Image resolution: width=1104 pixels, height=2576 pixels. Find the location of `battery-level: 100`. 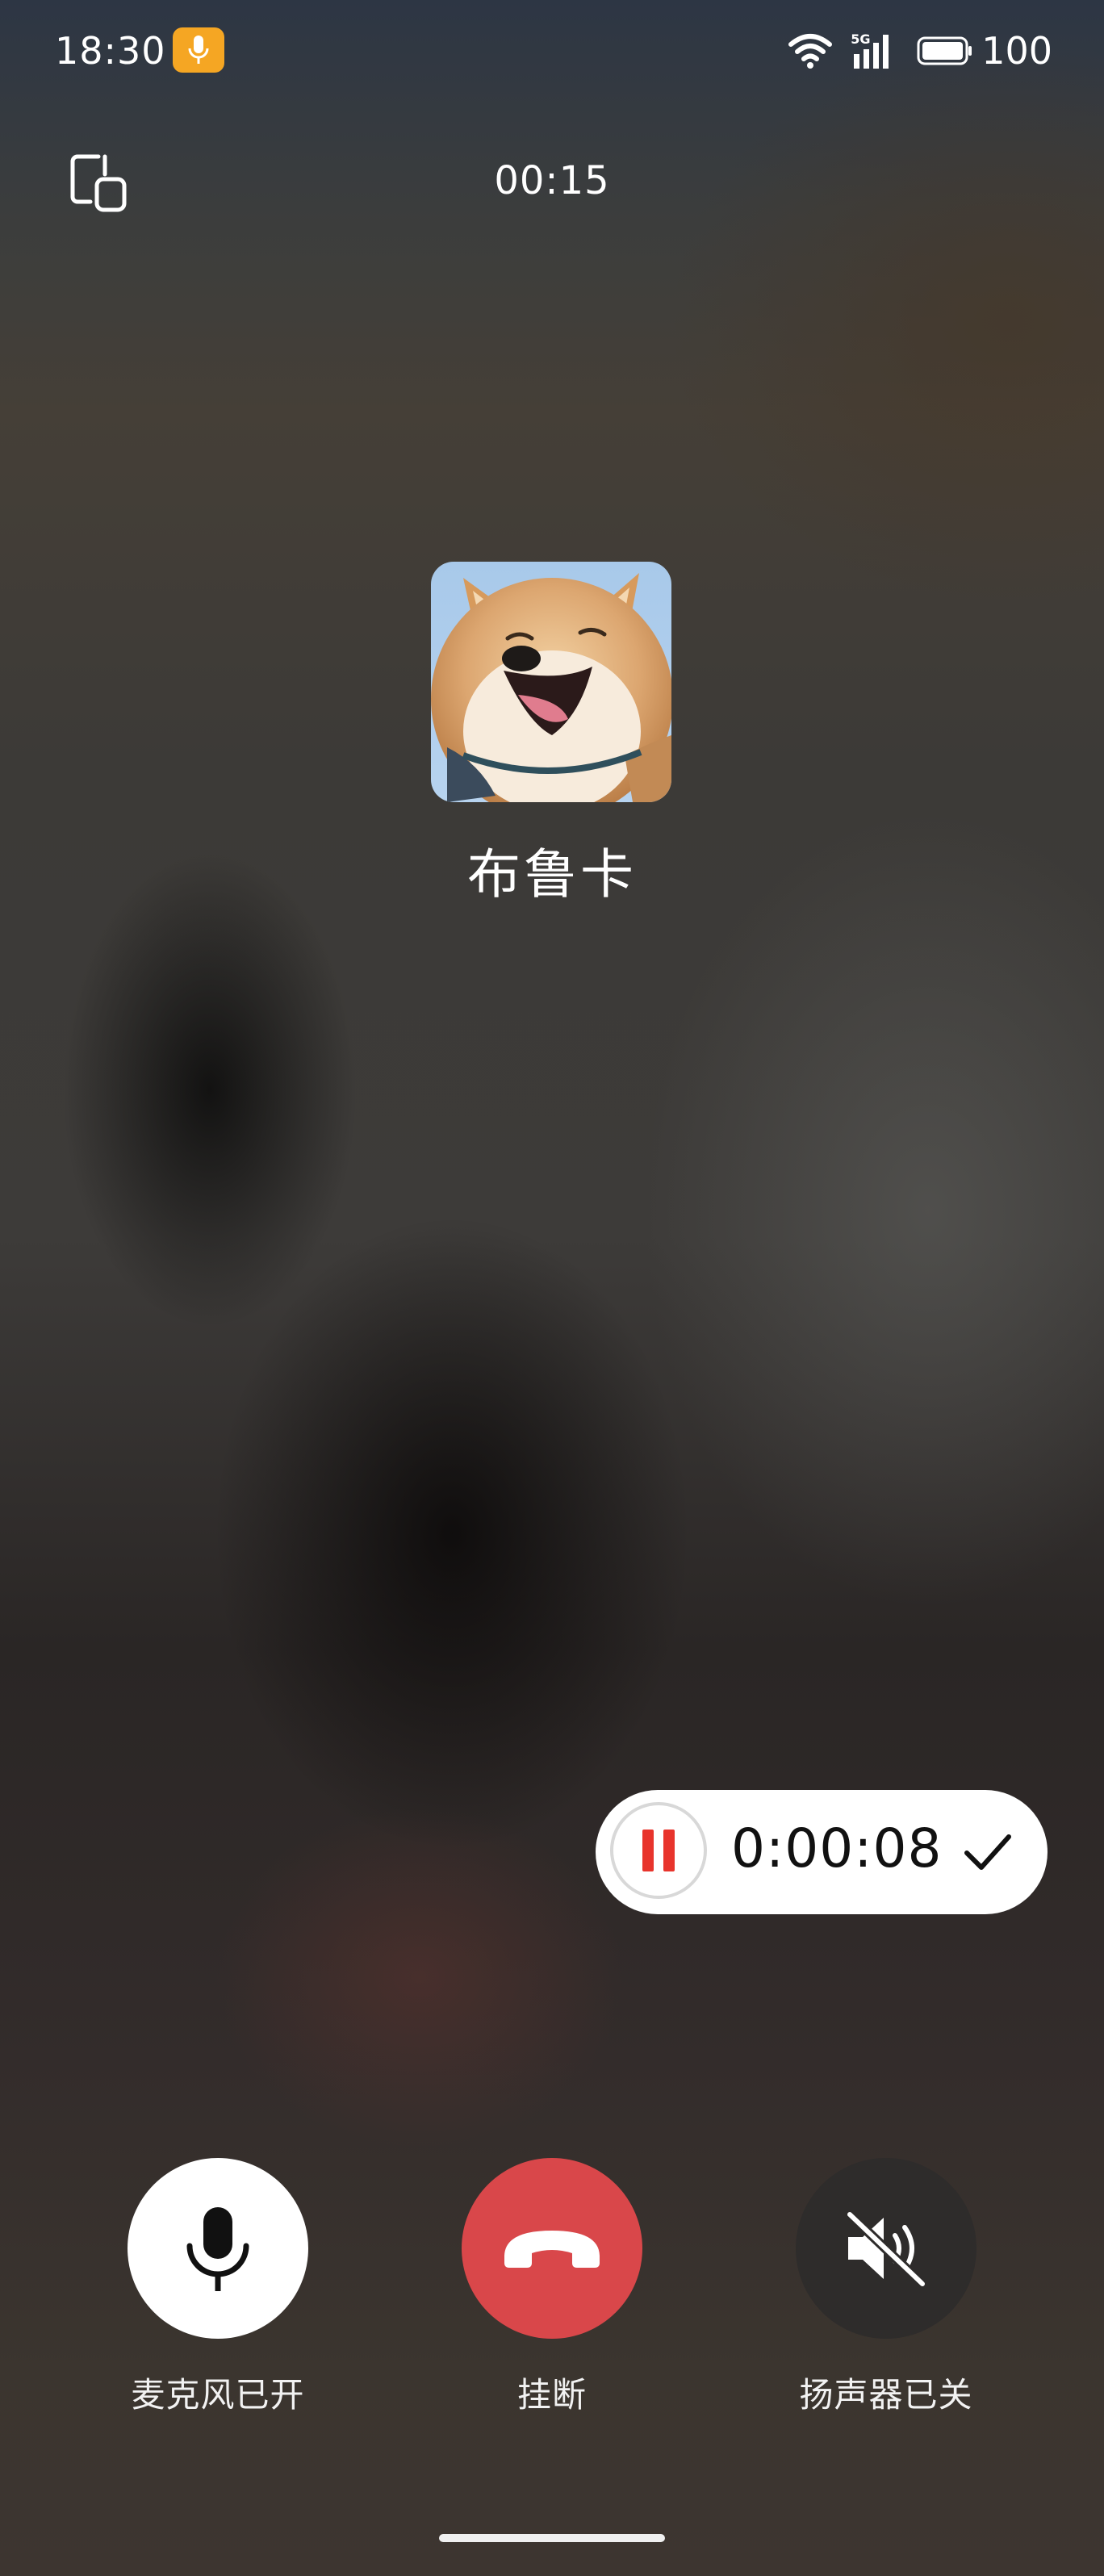

battery-level: 100 is located at coordinates (1016, 51).